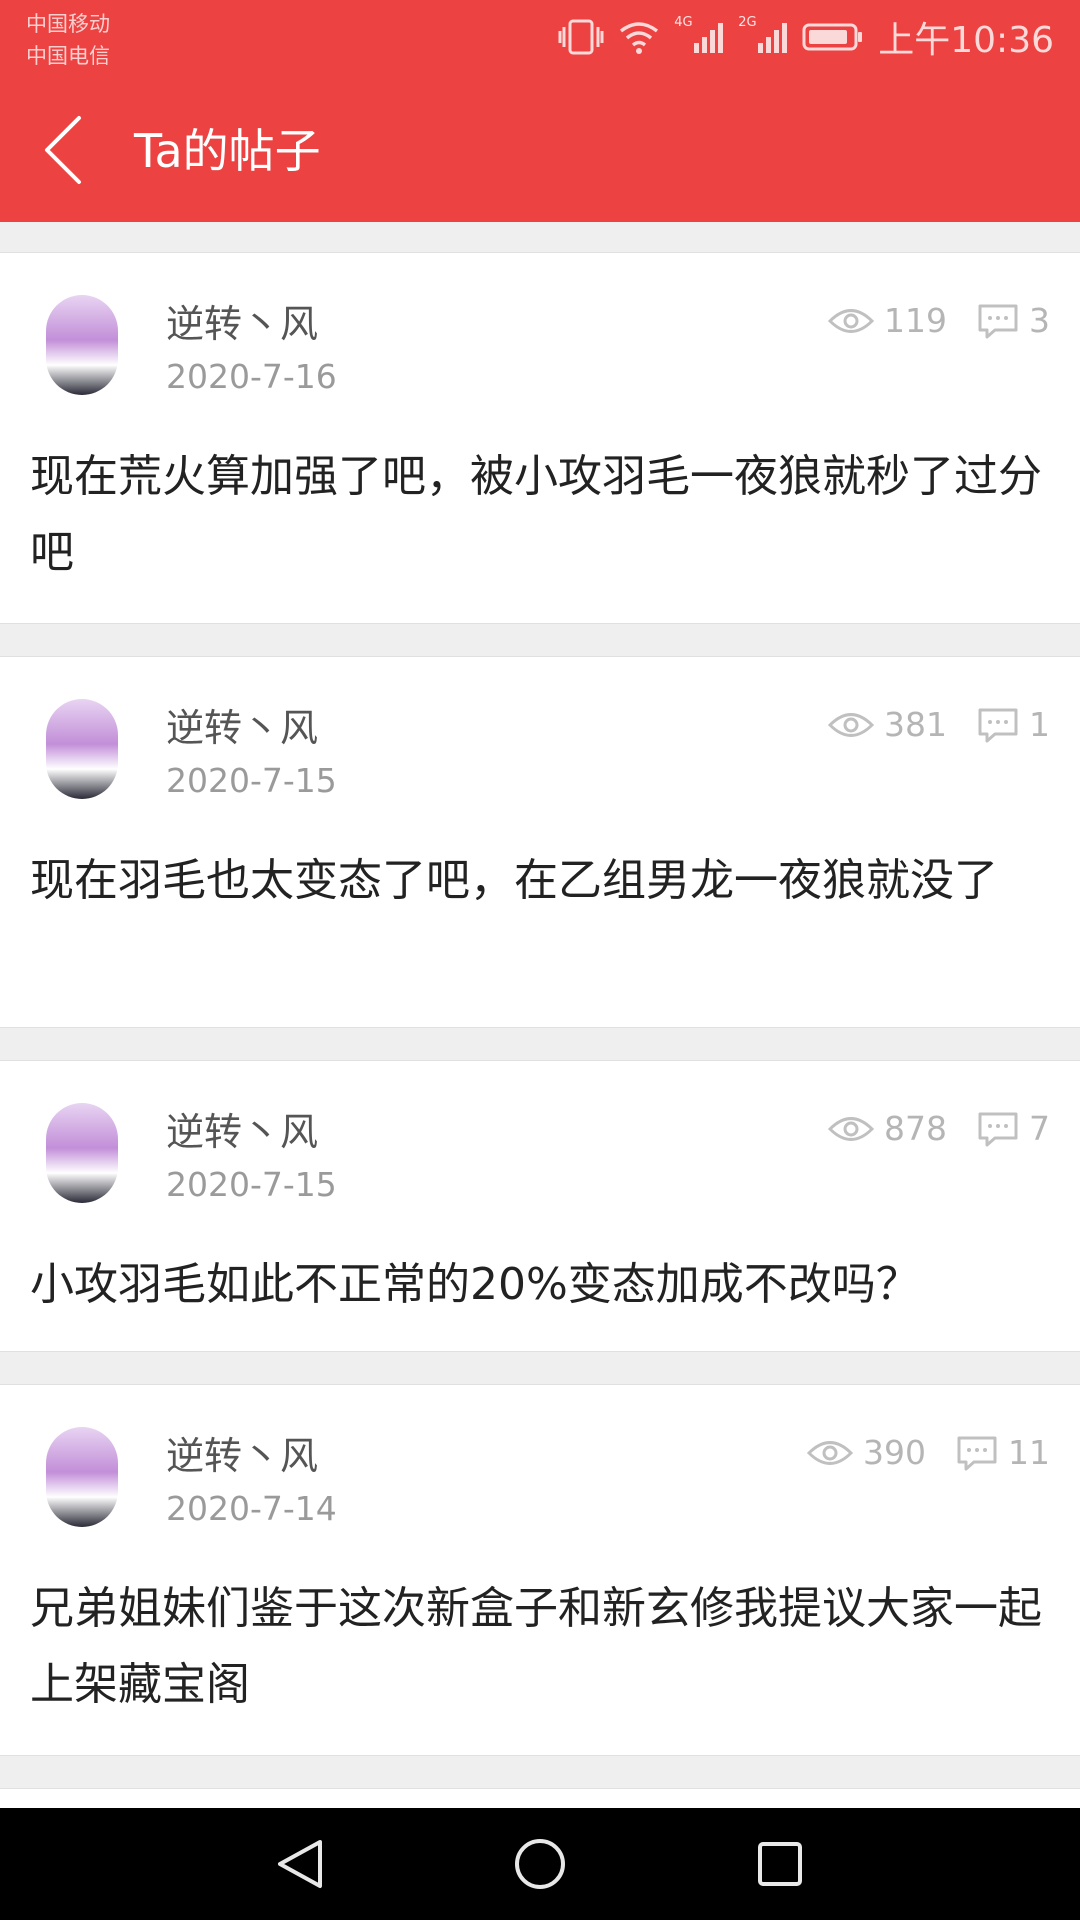 The width and height of the screenshot is (1080, 1920). I want to click on recents-square-icon, so click(780, 1864).